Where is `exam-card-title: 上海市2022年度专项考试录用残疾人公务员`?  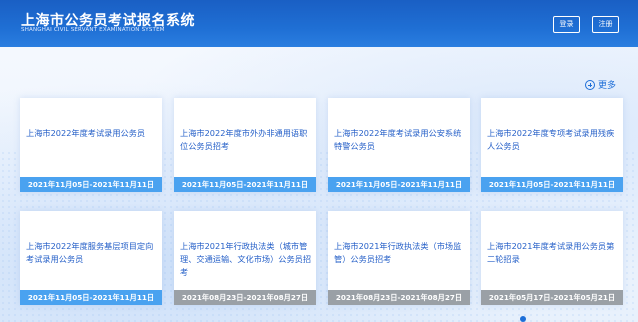
exam-card-title: 上海市2022年度专项考试录用残疾人公务员 is located at coordinates (553, 140).